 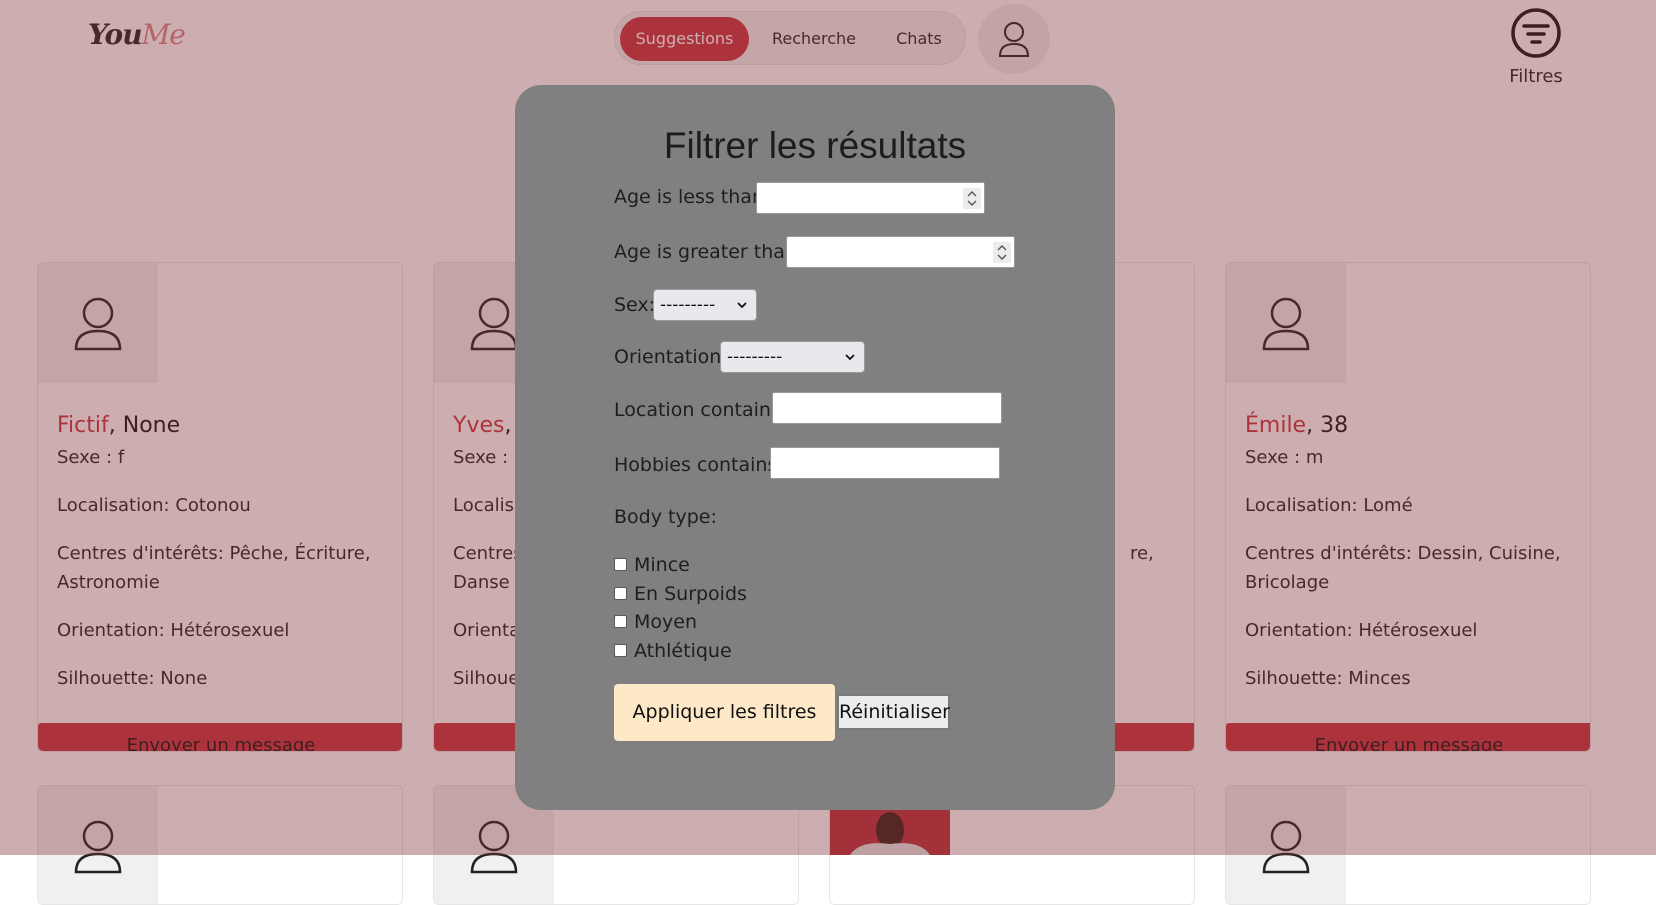 I want to click on age-greater-label: Age is greater than:, so click(x=709, y=252).